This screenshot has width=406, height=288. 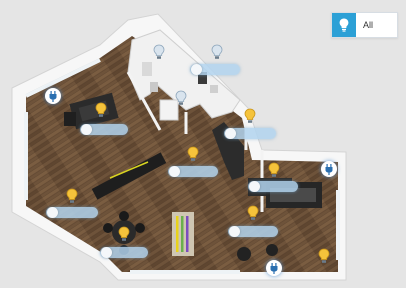 I want to click on light-control-kitchen, so click(x=273, y=186).